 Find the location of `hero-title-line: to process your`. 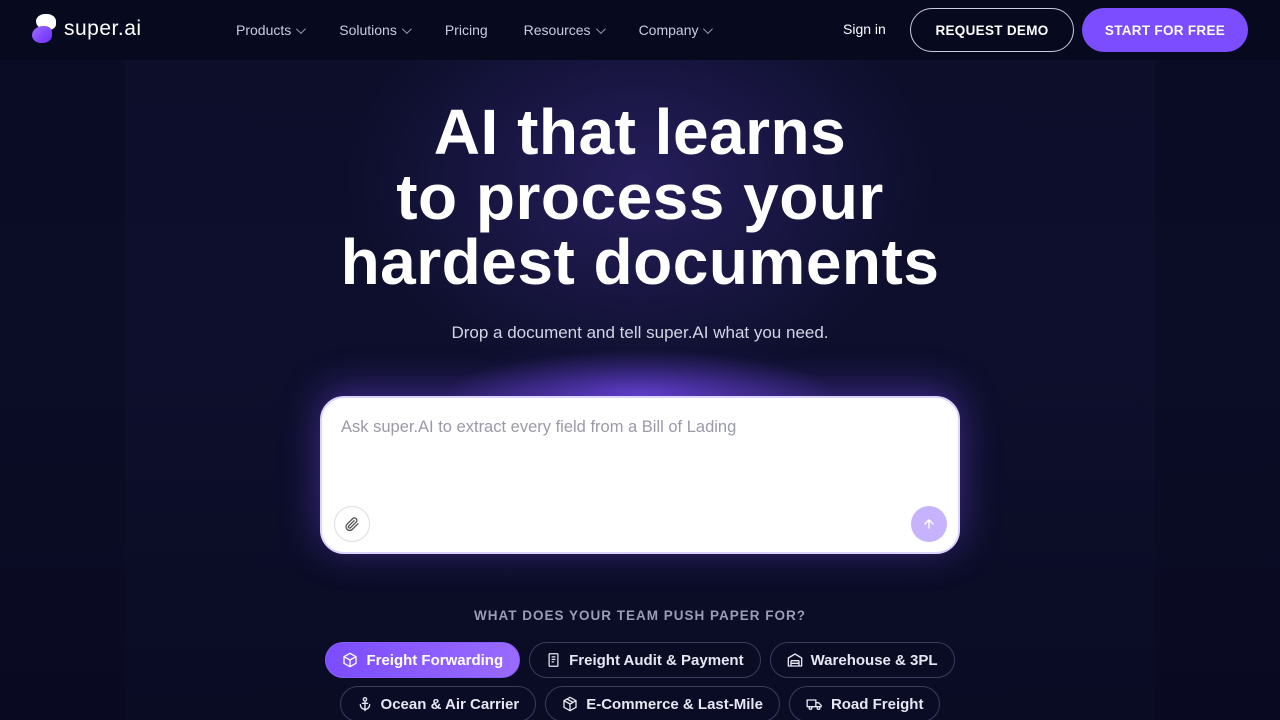

hero-title-line: to process your is located at coordinates (640, 197).